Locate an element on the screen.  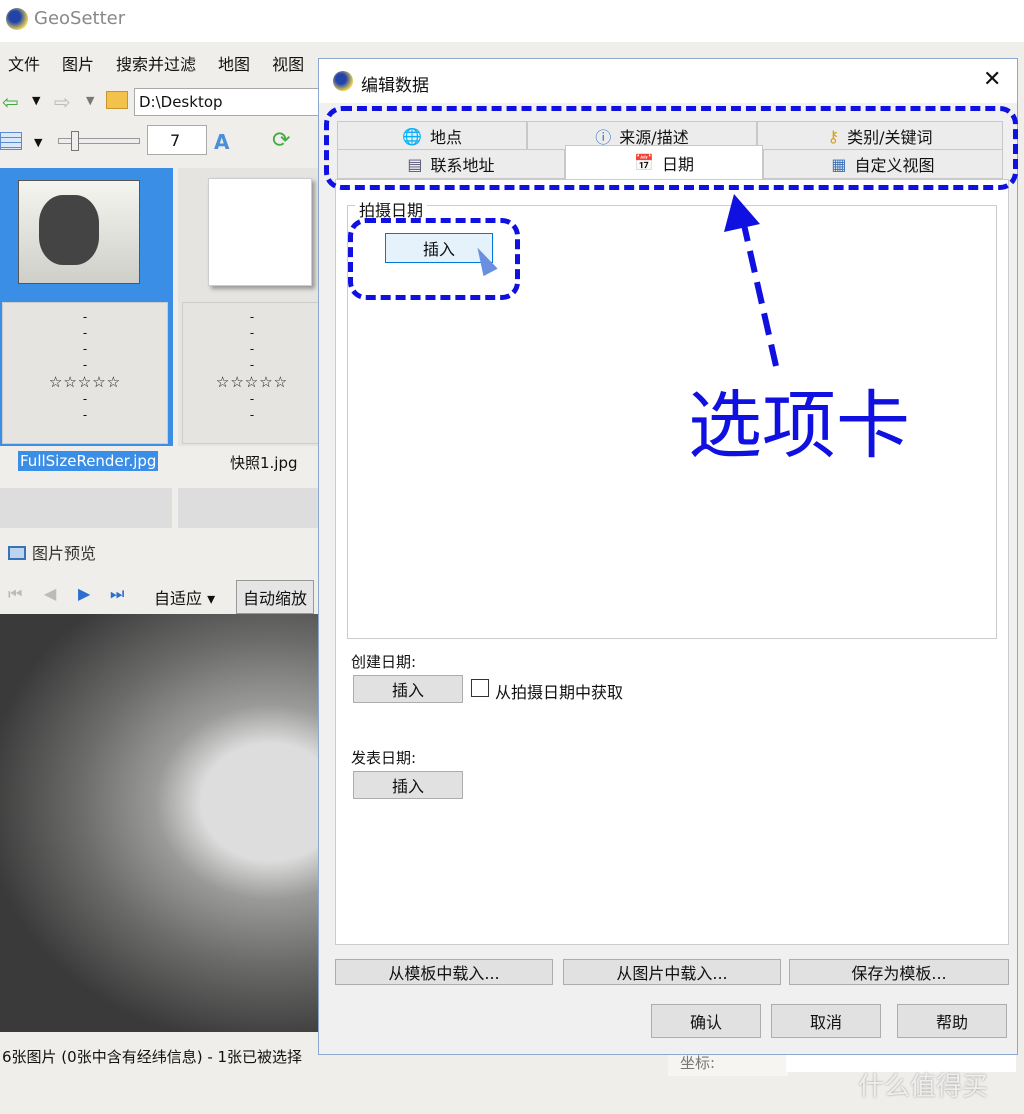
menu-map: 地图 is located at coordinates (234, 62).